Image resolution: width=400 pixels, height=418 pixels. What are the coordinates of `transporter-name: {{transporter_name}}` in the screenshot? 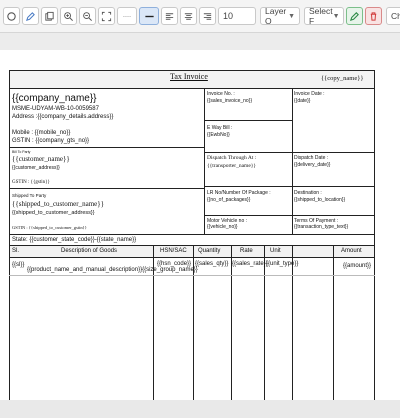 It's located at (232, 166).